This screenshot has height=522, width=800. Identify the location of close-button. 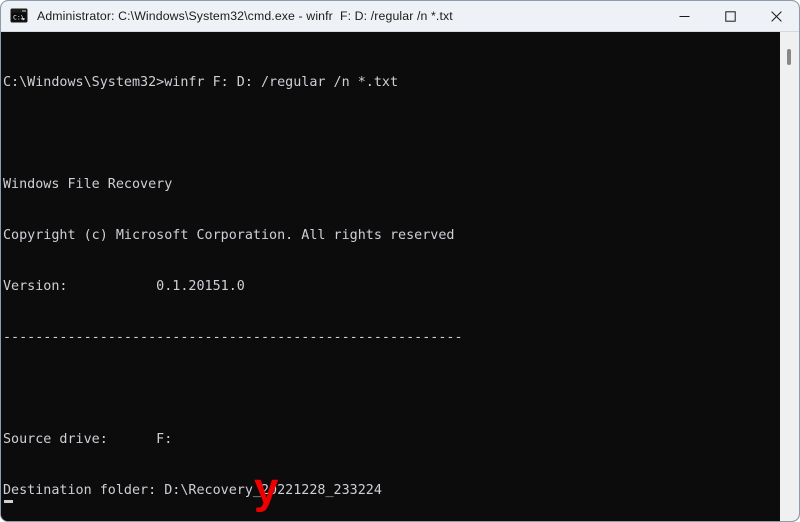
(776, 16).